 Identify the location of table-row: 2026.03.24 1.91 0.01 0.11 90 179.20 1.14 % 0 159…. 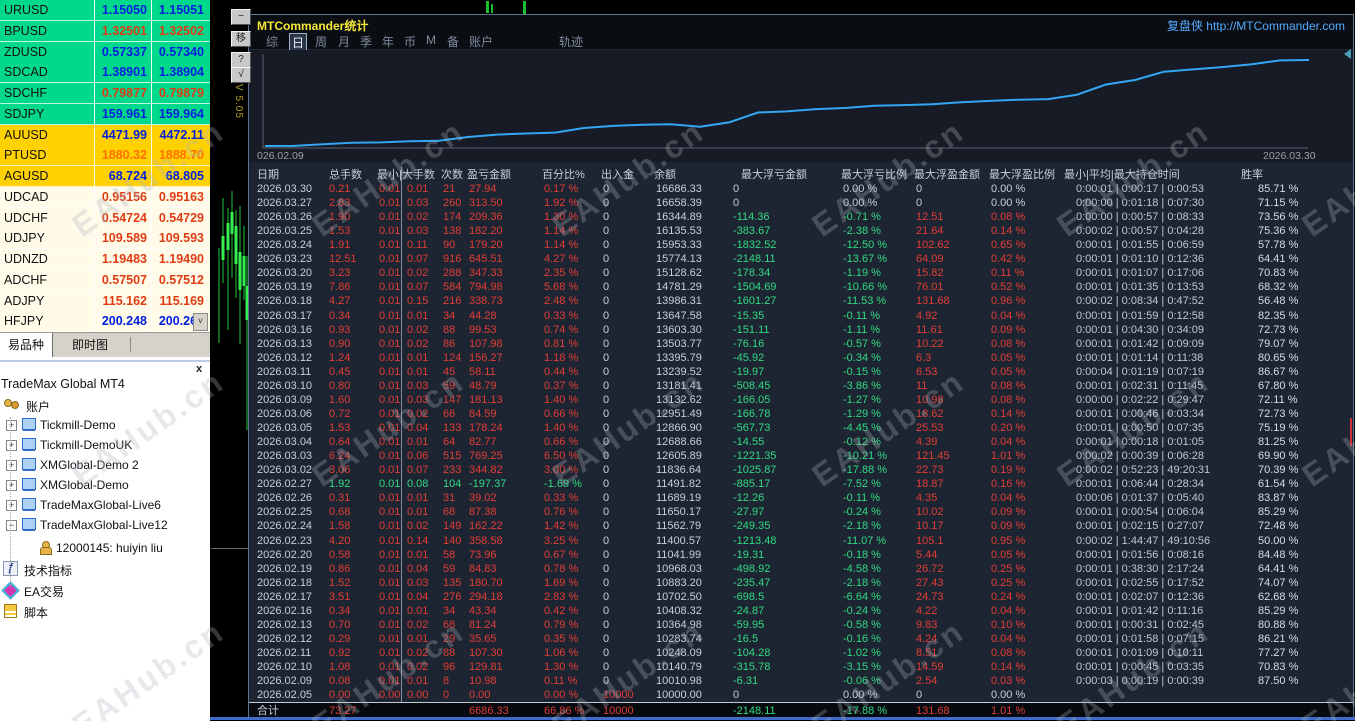
(801, 245).